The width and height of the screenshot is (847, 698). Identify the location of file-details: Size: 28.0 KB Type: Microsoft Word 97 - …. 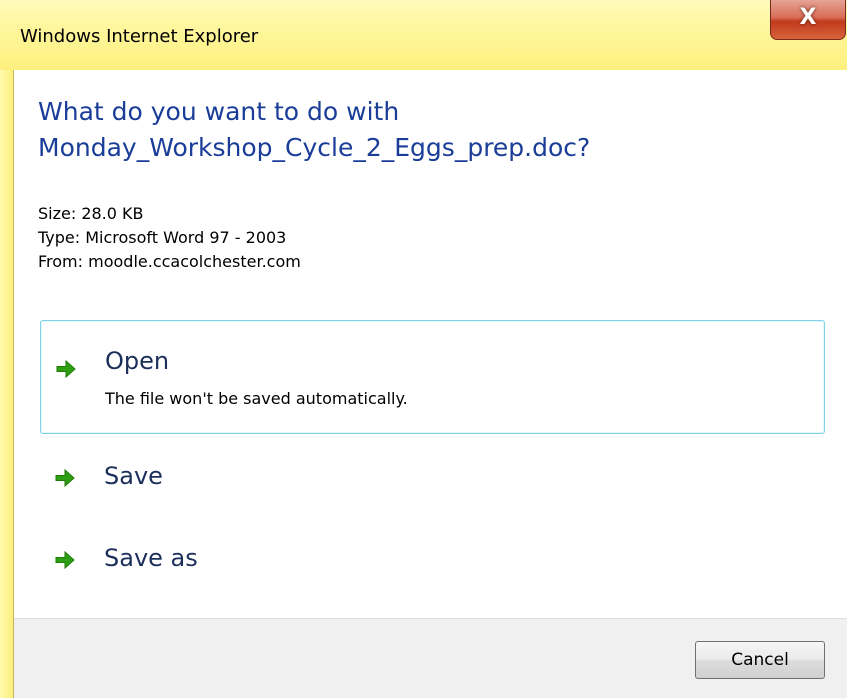
(169, 238).